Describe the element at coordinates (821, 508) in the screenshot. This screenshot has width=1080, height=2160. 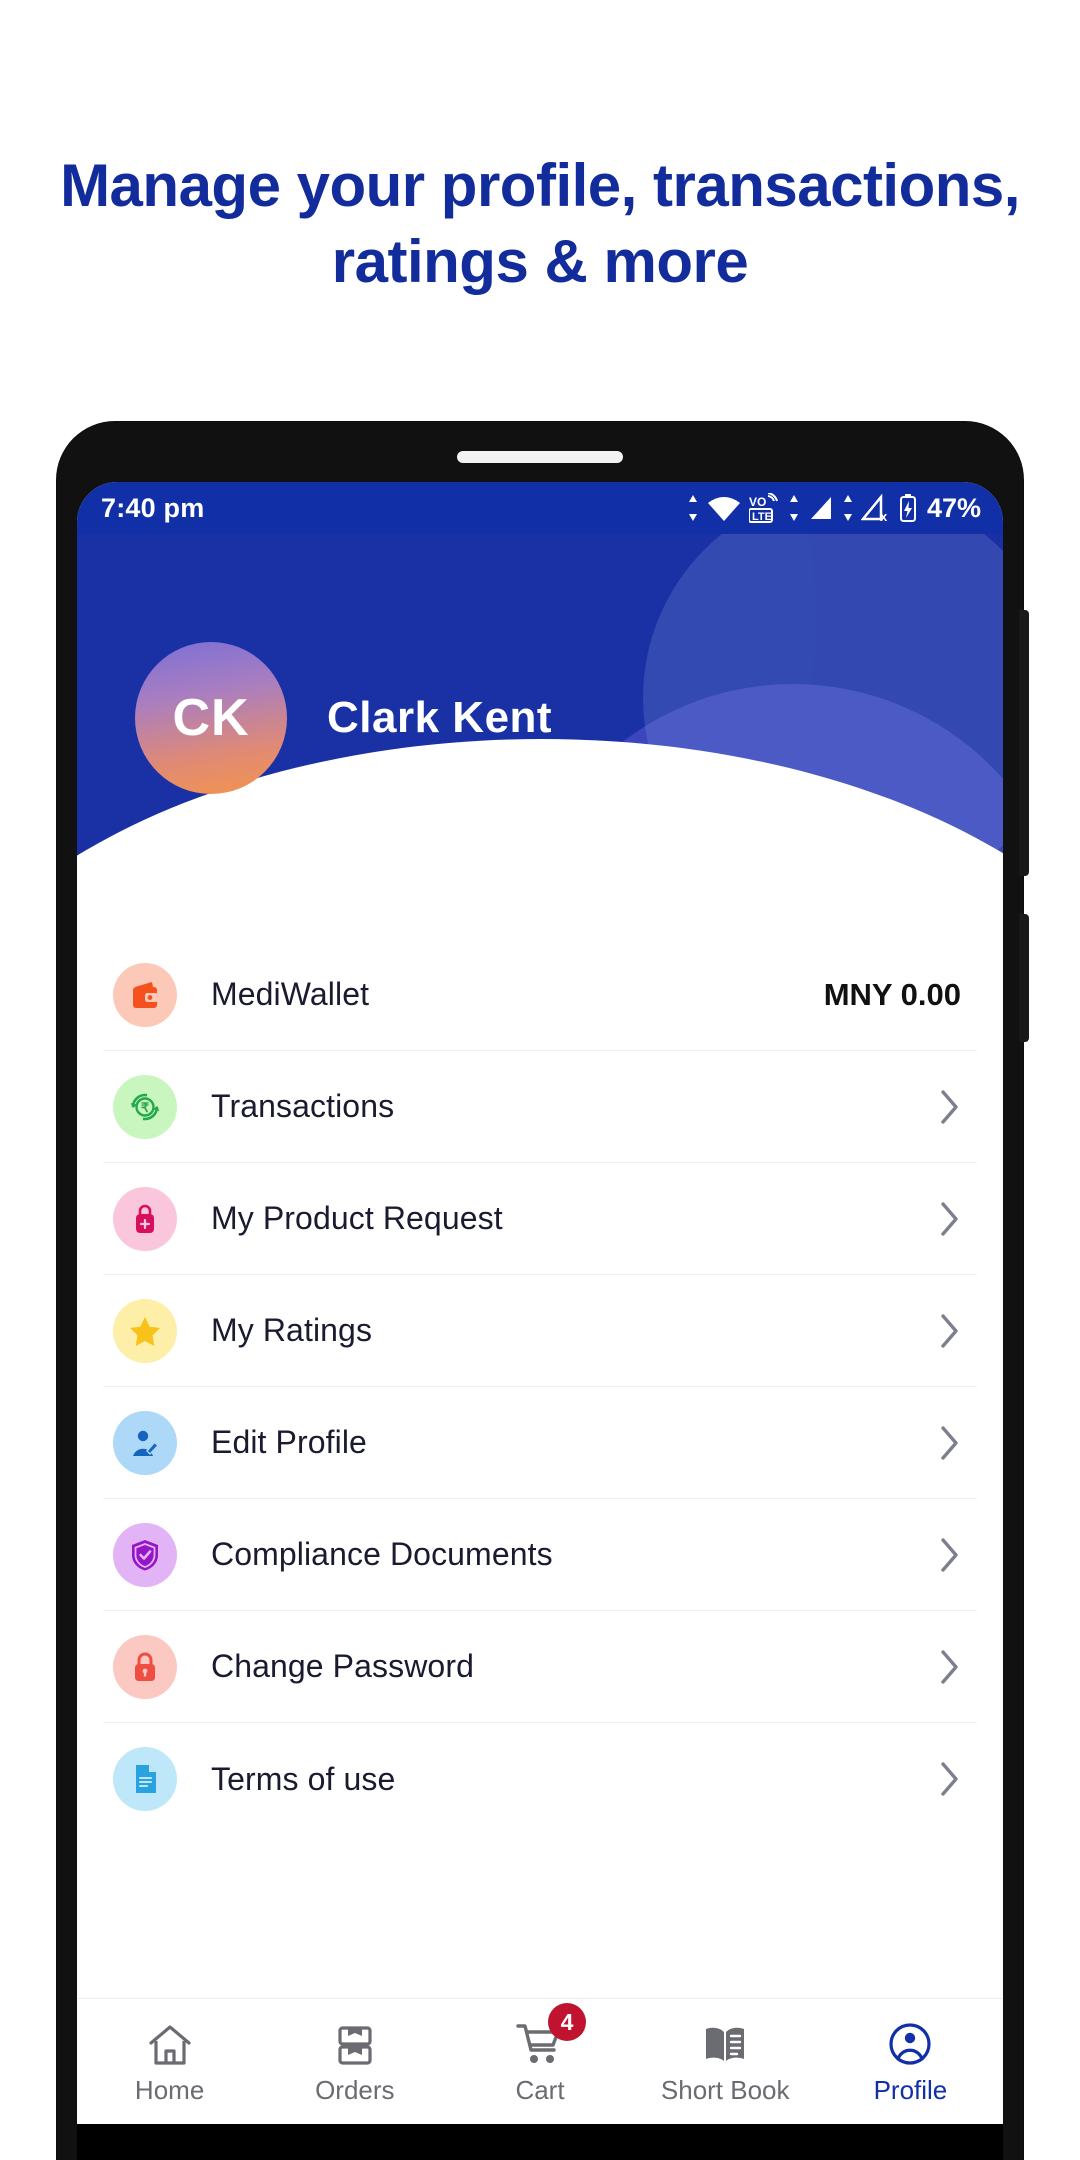
I see `signal-icon` at that location.